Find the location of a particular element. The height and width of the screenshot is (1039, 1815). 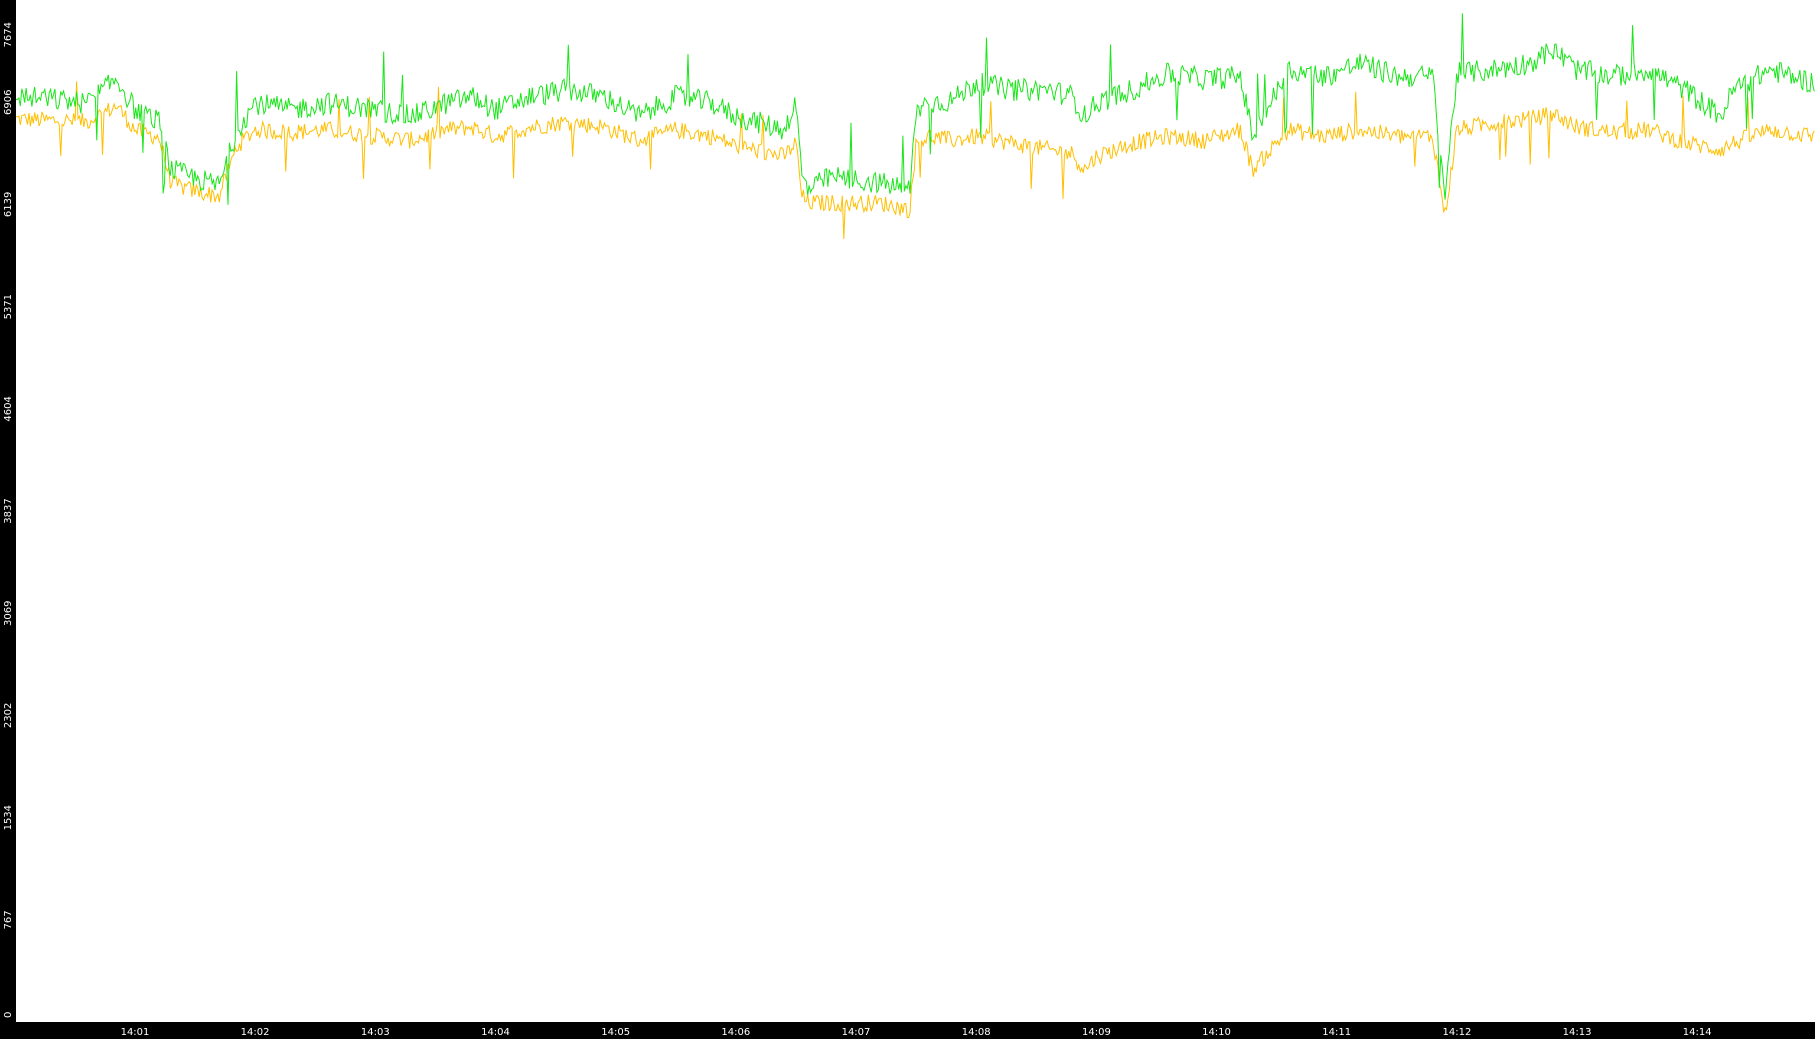

x-tick-label: 14:05 is located at coordinates (615, 1032).